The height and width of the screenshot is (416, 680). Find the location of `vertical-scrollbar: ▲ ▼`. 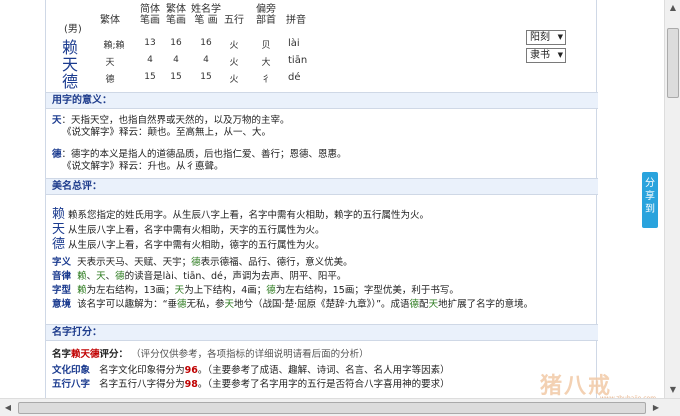

vertical-scrollbar: ▲ ▼ is located at coordinates (672, 199).